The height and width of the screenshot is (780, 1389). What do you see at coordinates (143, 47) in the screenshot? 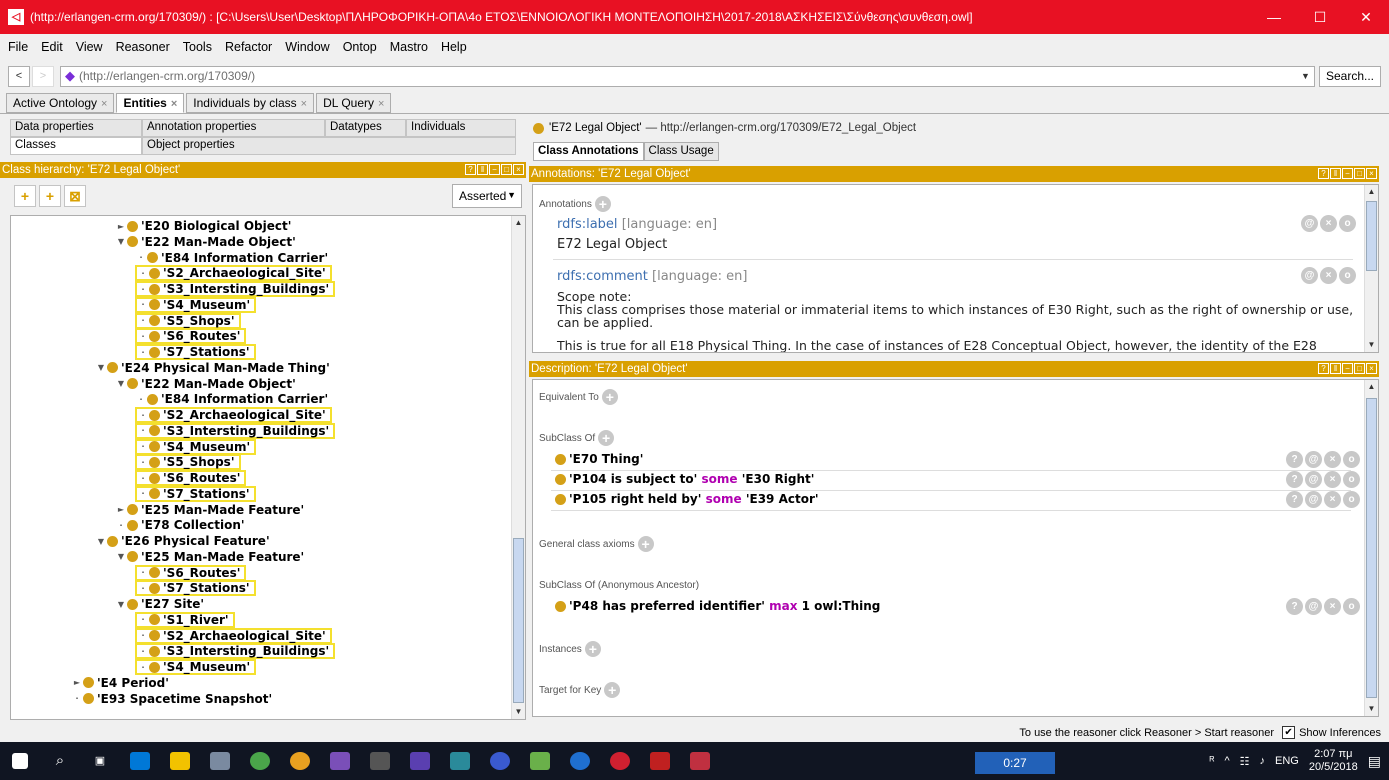
I see `menu-reasoner: Reasoner` at bounding box center [143, 47].